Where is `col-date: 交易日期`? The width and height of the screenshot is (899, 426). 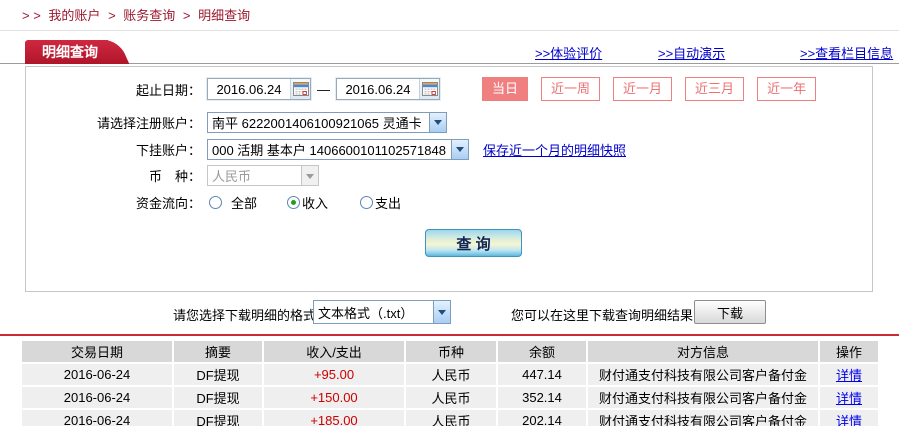
col-date: 交易日期 is located at coordinates (97, 351).